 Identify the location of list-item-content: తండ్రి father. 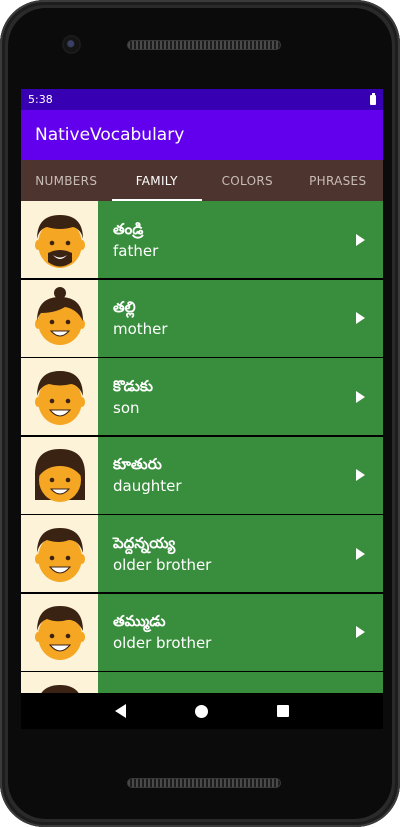
(240, 239).